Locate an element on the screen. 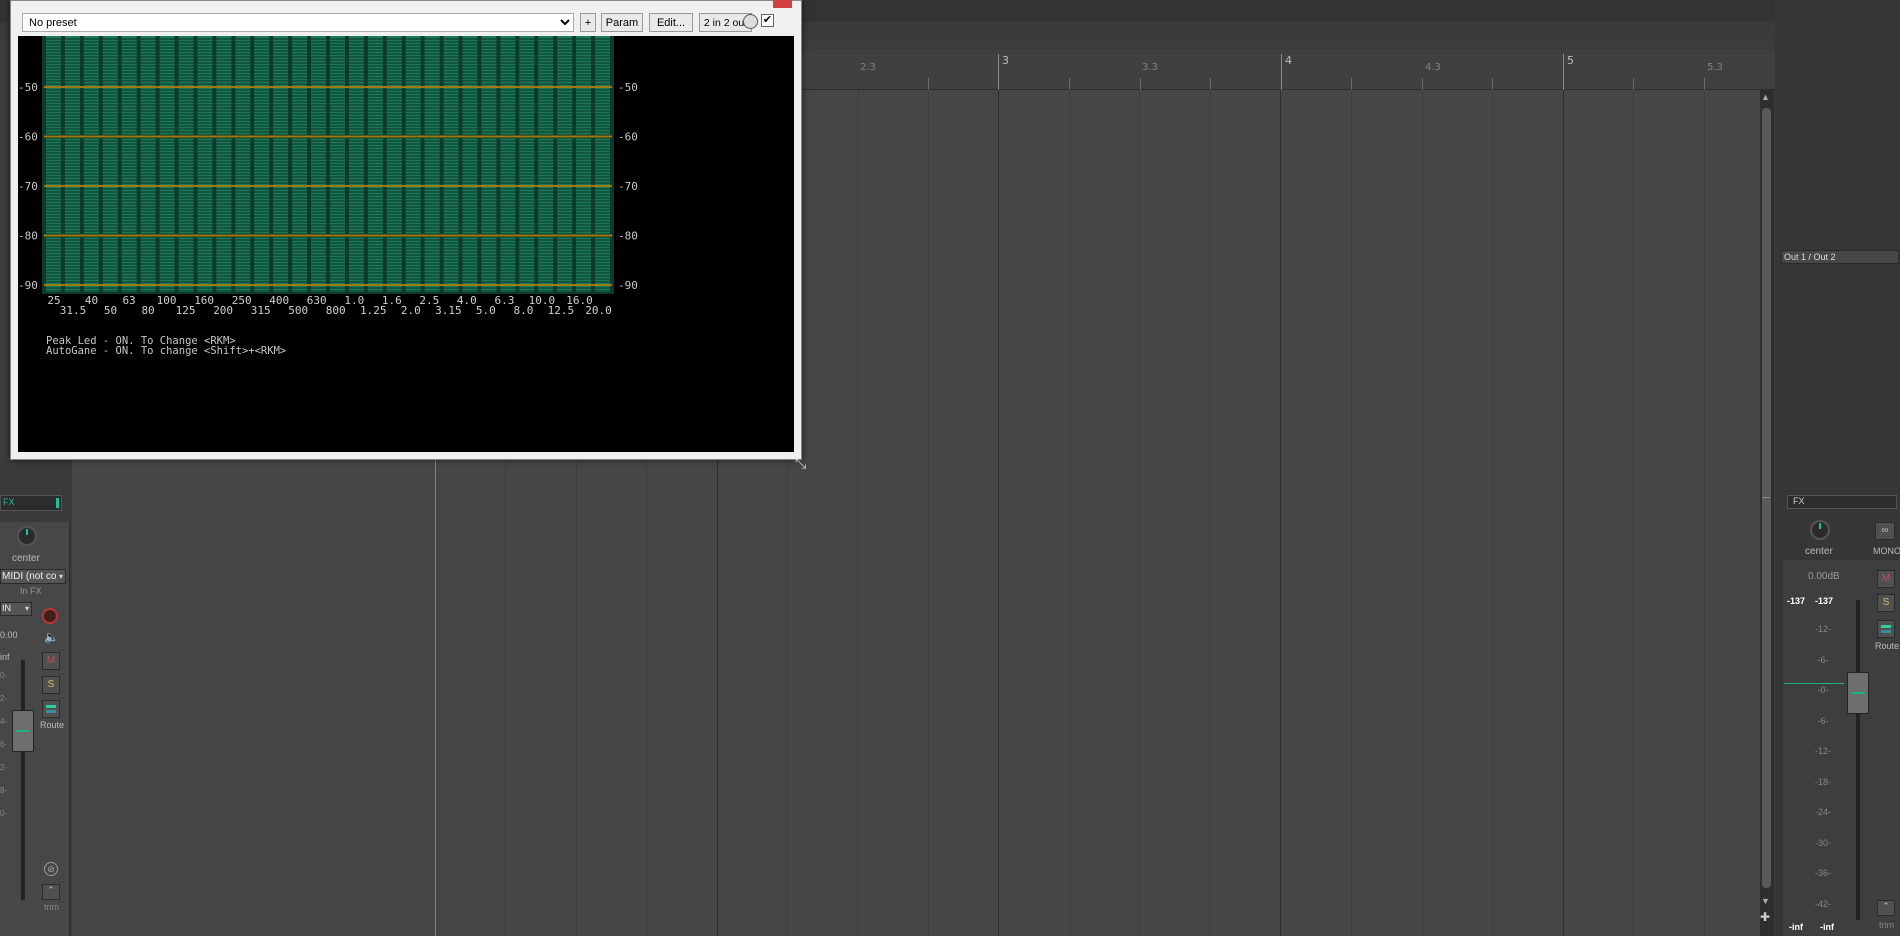  peak-left-value: -137 is located at coordinates (1796, 601).